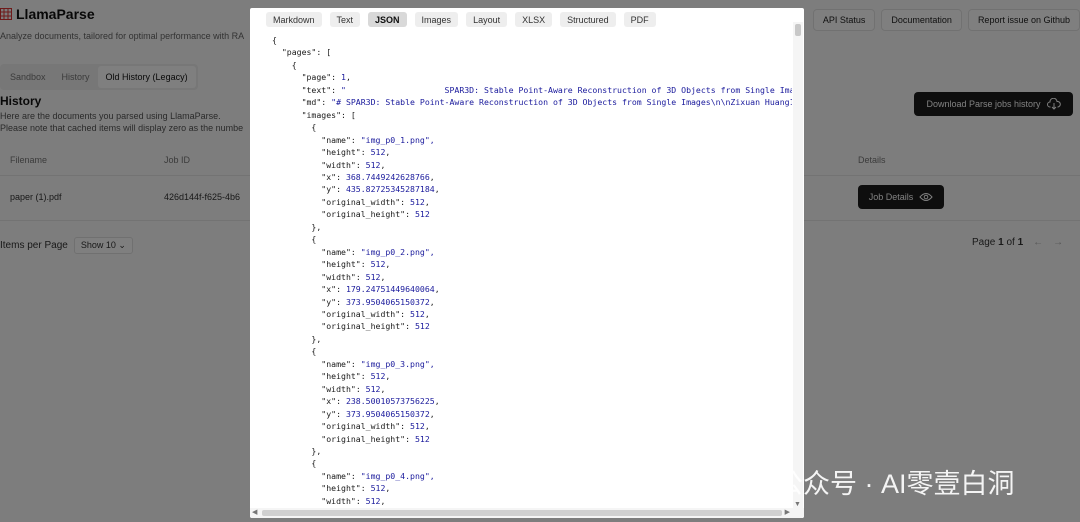 This screenshot has width=1080, height=522. Describe the element at coordinates (895, 484) in the screenshot. I see `watermark-text: 公众号 · AI零壹白洞` at that location.